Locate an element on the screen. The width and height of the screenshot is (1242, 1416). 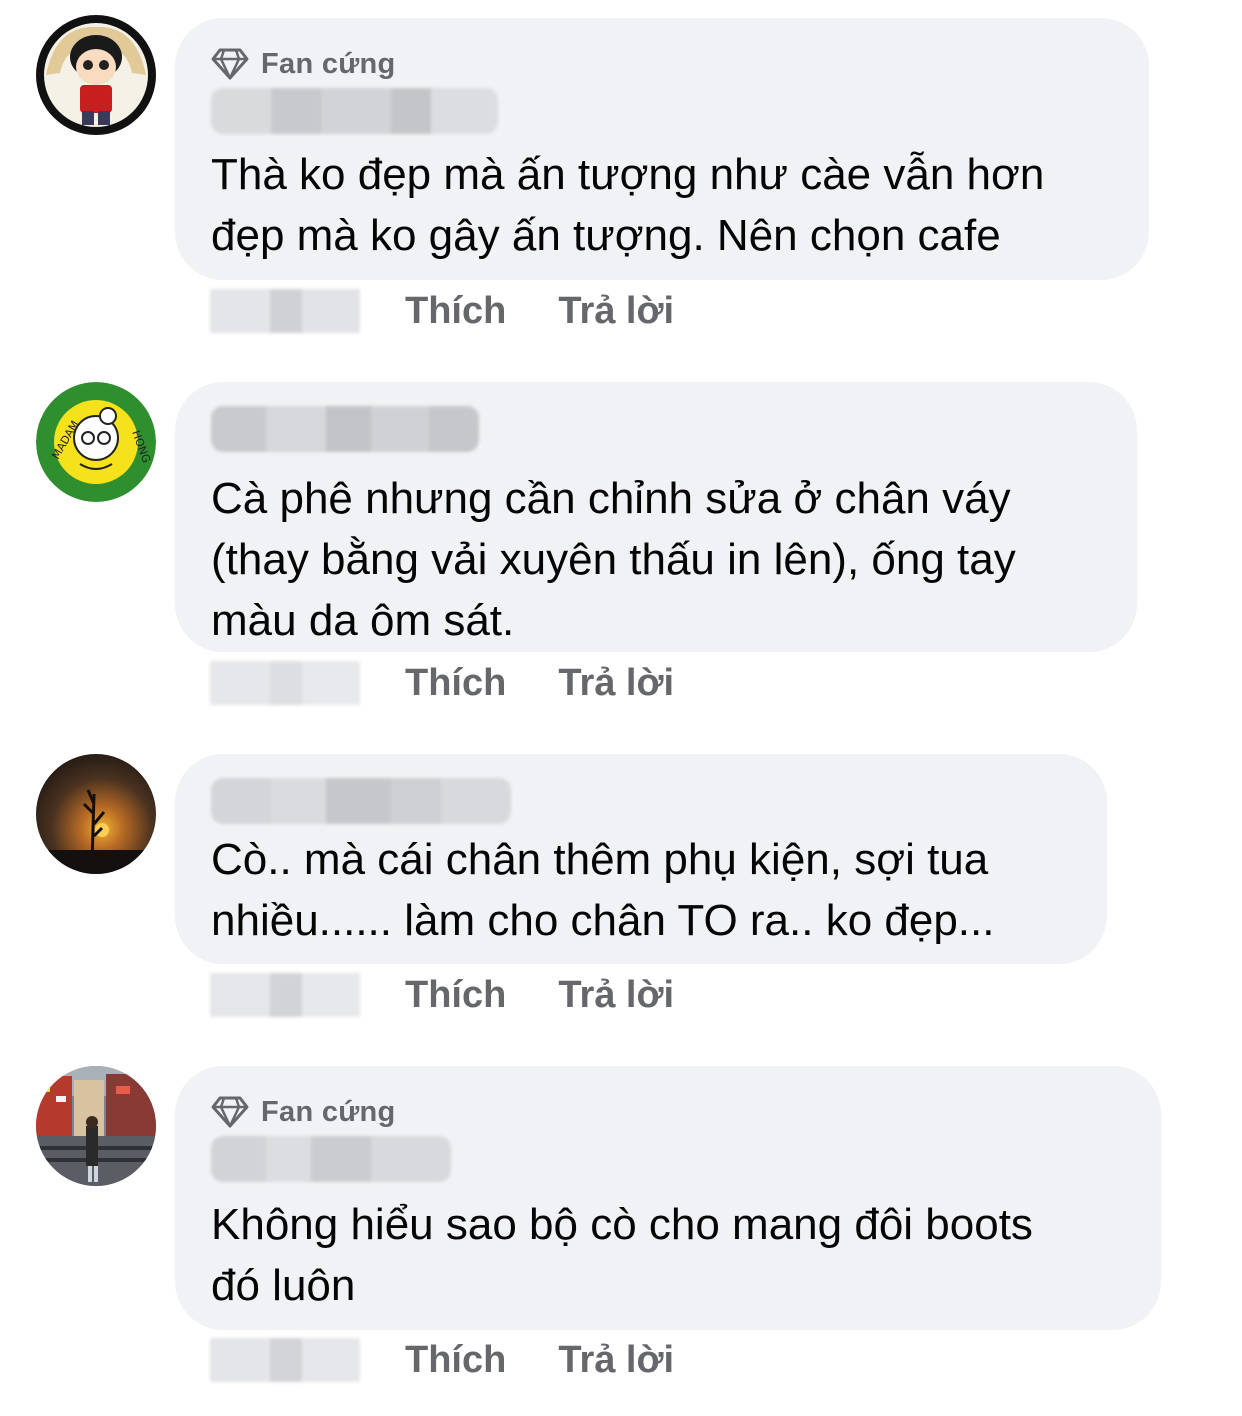
avatar-city-street-photo is located at coordinates (96, 1126).